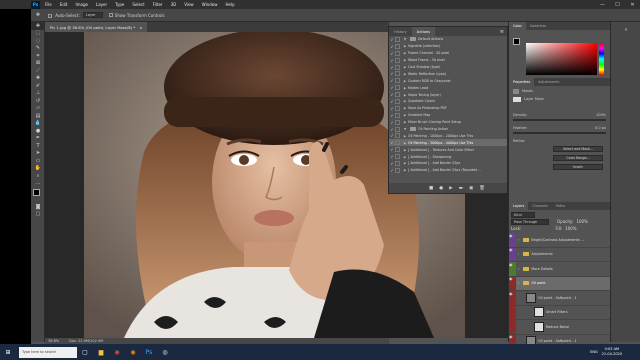  Describe the element at coordinates (559, 298) in the screenshot. I see `layer-row: ◉ Oil paint - Softpaint - 1` at that location.